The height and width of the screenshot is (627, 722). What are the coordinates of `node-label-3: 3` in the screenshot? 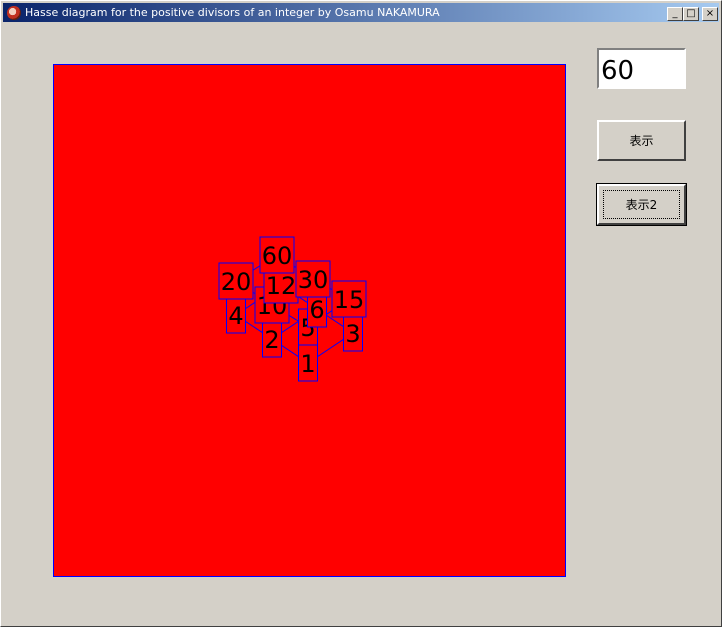 It's located at (352, 334).